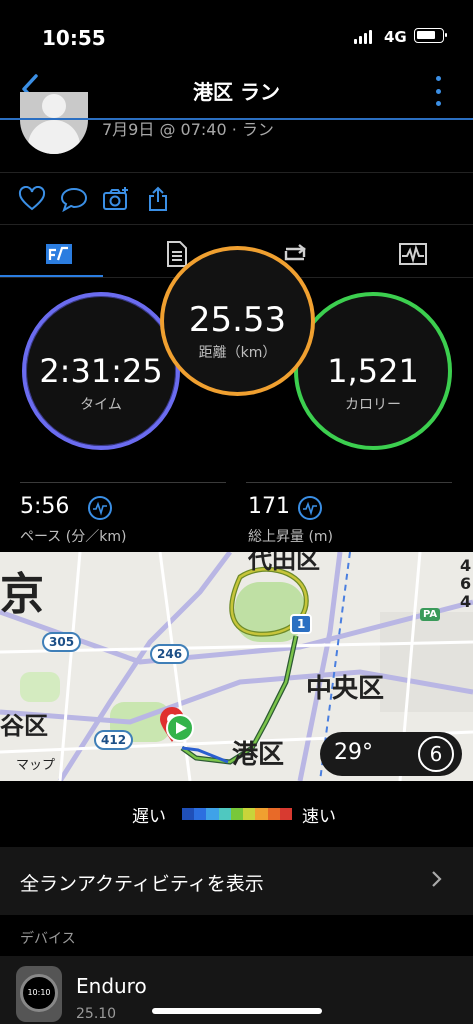  Describe the element at coordinates (36, 765) in the screenshot. I see `apple-maps-attribution: マップ` at that location.